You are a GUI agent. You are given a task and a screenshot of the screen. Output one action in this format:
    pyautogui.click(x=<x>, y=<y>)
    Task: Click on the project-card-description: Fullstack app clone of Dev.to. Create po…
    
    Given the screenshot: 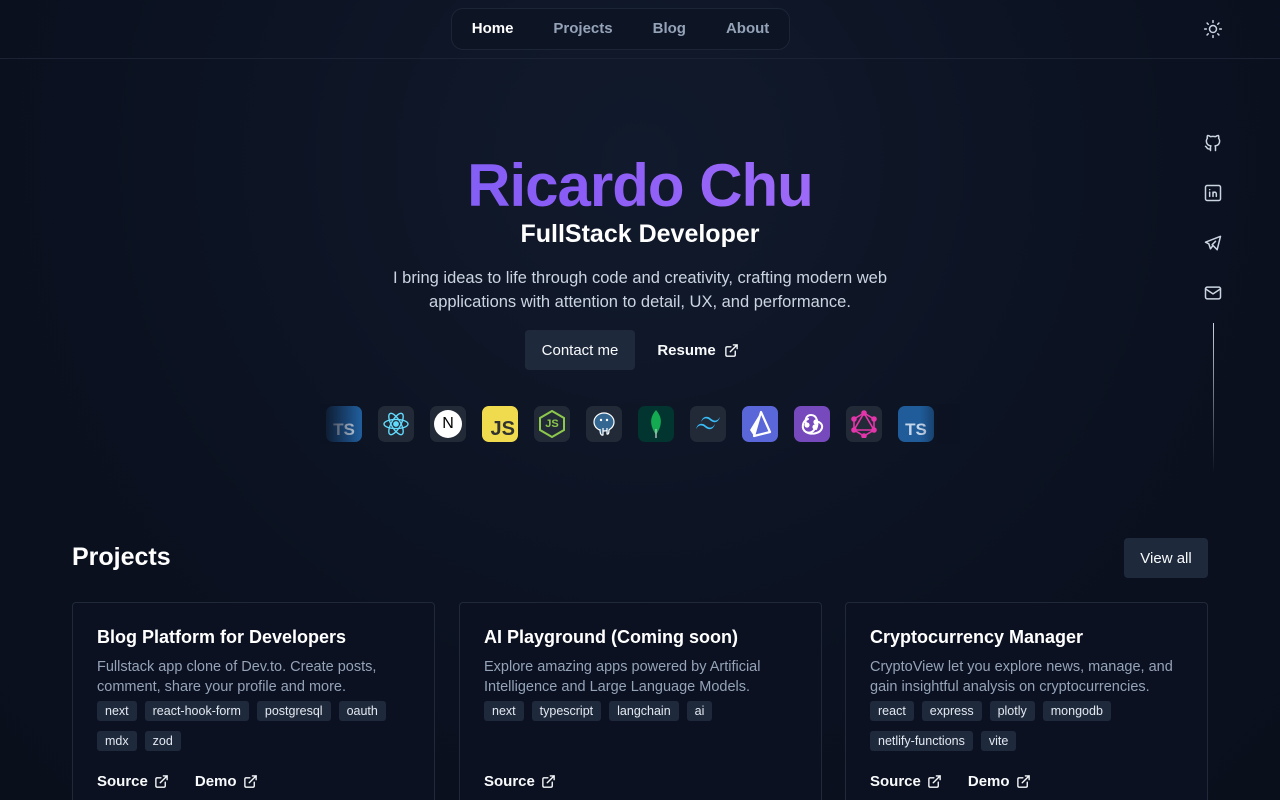 What is the action you would take?
    pyautogui.click(x=237, y=677)
    